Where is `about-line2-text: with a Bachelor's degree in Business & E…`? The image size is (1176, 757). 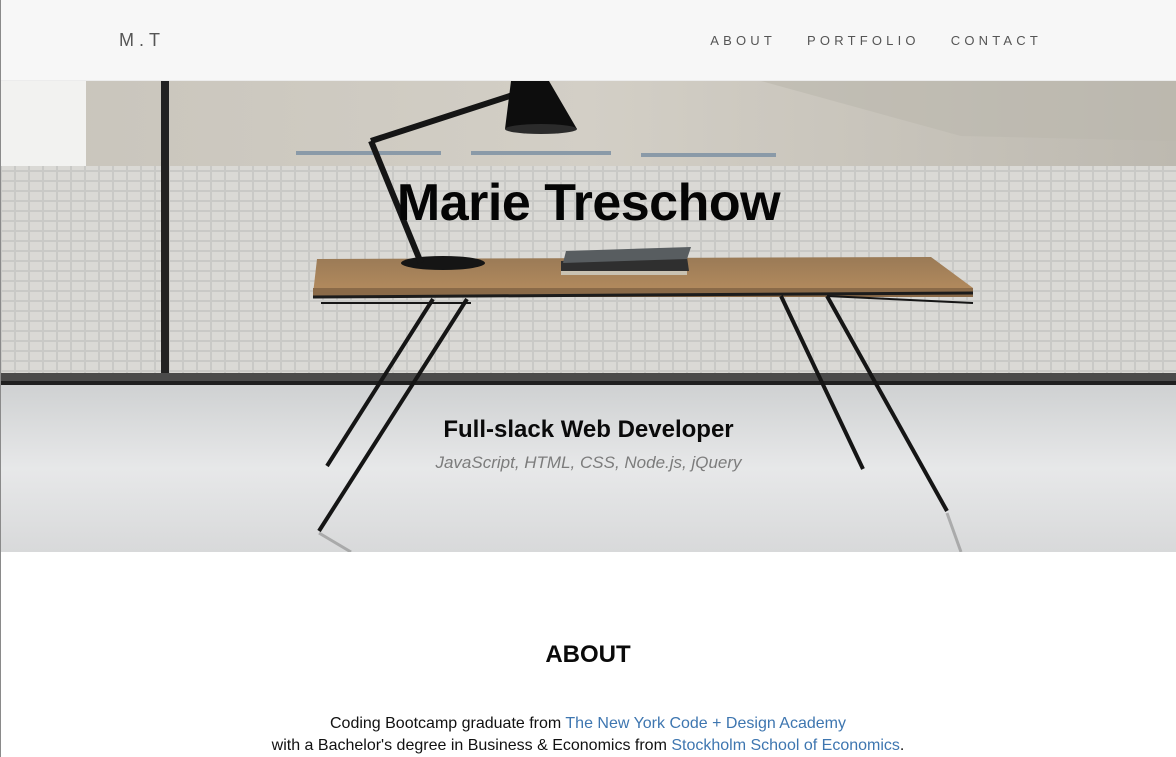 about-line2-text: with a Bachelor's degree in Business & E… is located at coordinates (471, 745).